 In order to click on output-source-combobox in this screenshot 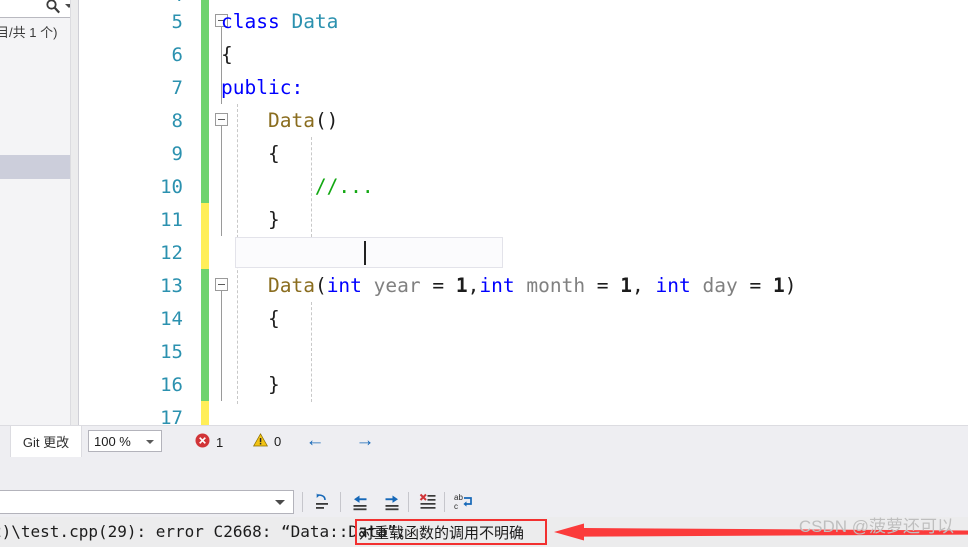, I will do `click(147, 502)`.